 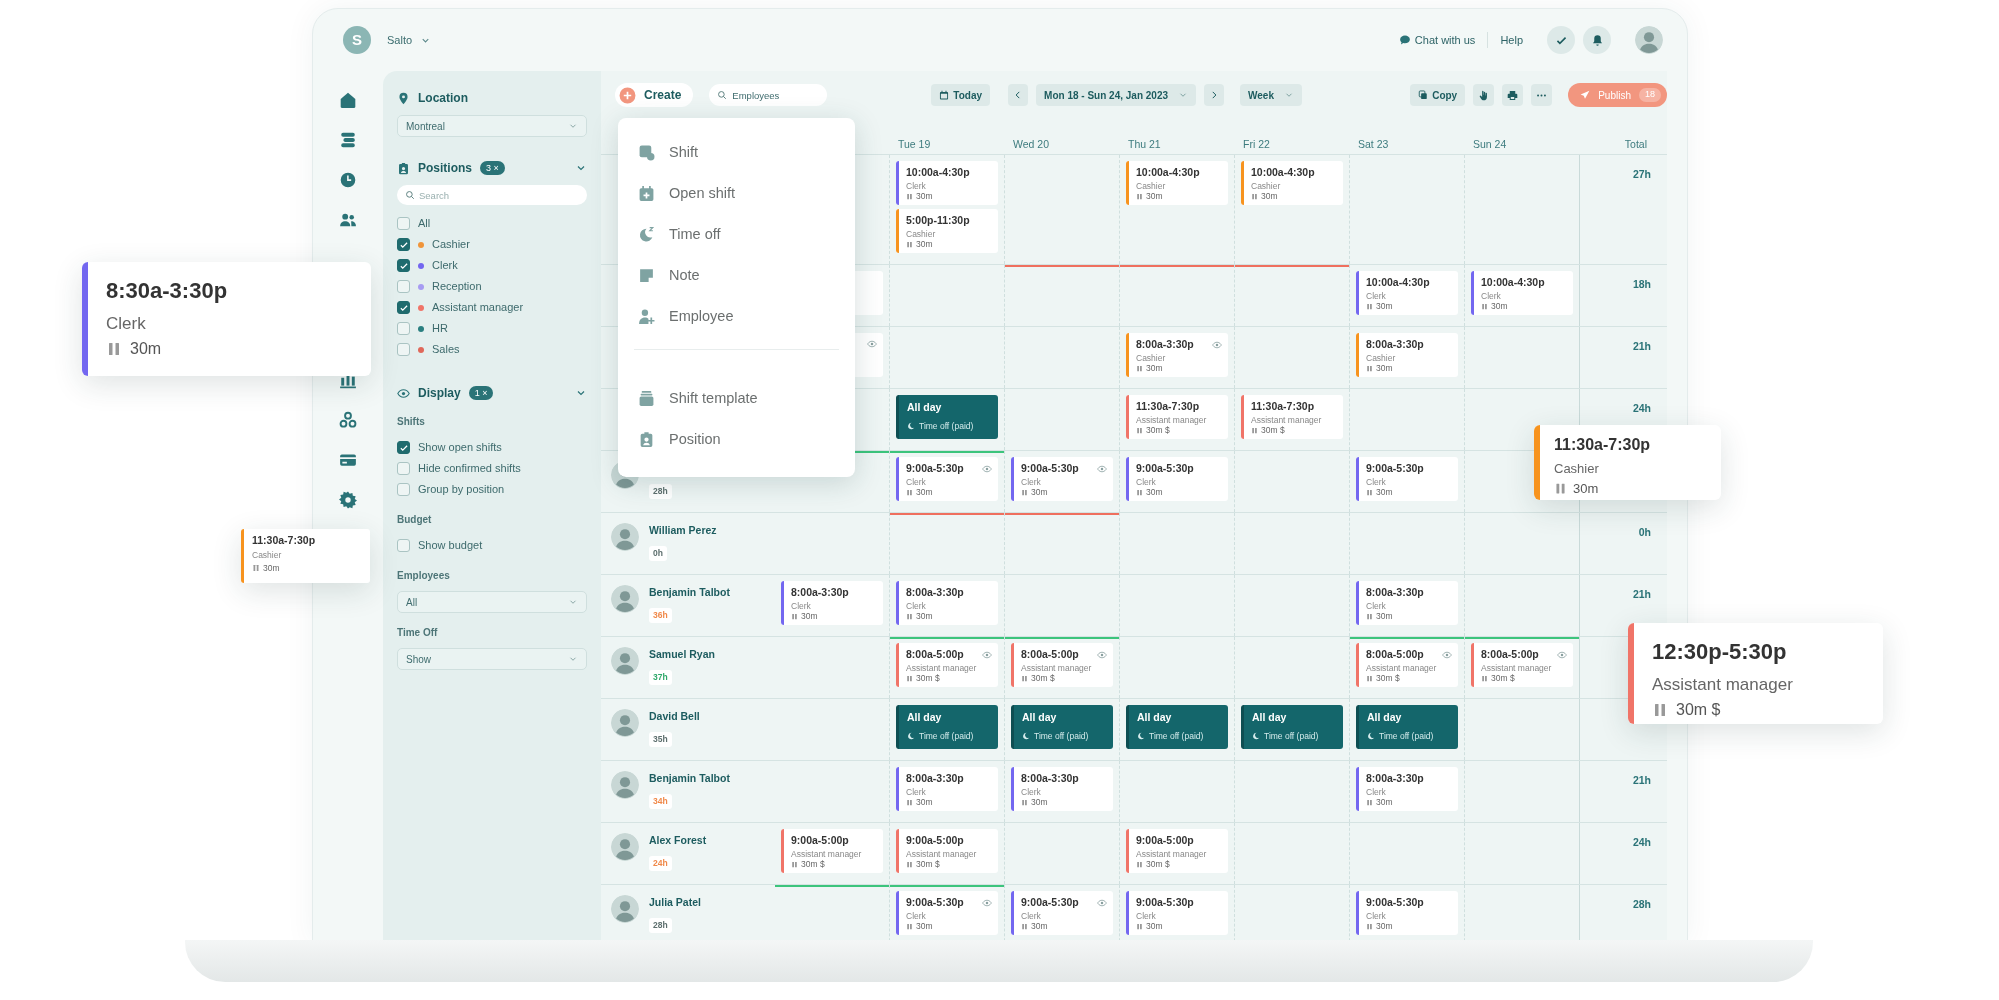 I want to click on view-select: Week, so click(x=1271, y=95).